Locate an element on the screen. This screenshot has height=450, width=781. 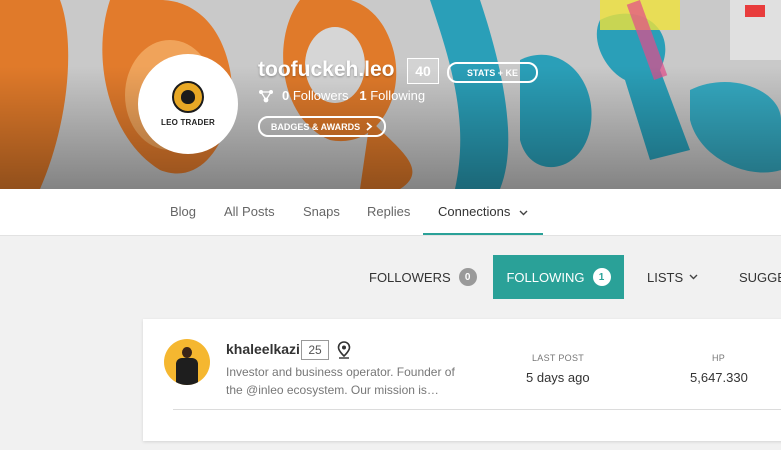
following-link: Following is located at coordinates (397, 95).